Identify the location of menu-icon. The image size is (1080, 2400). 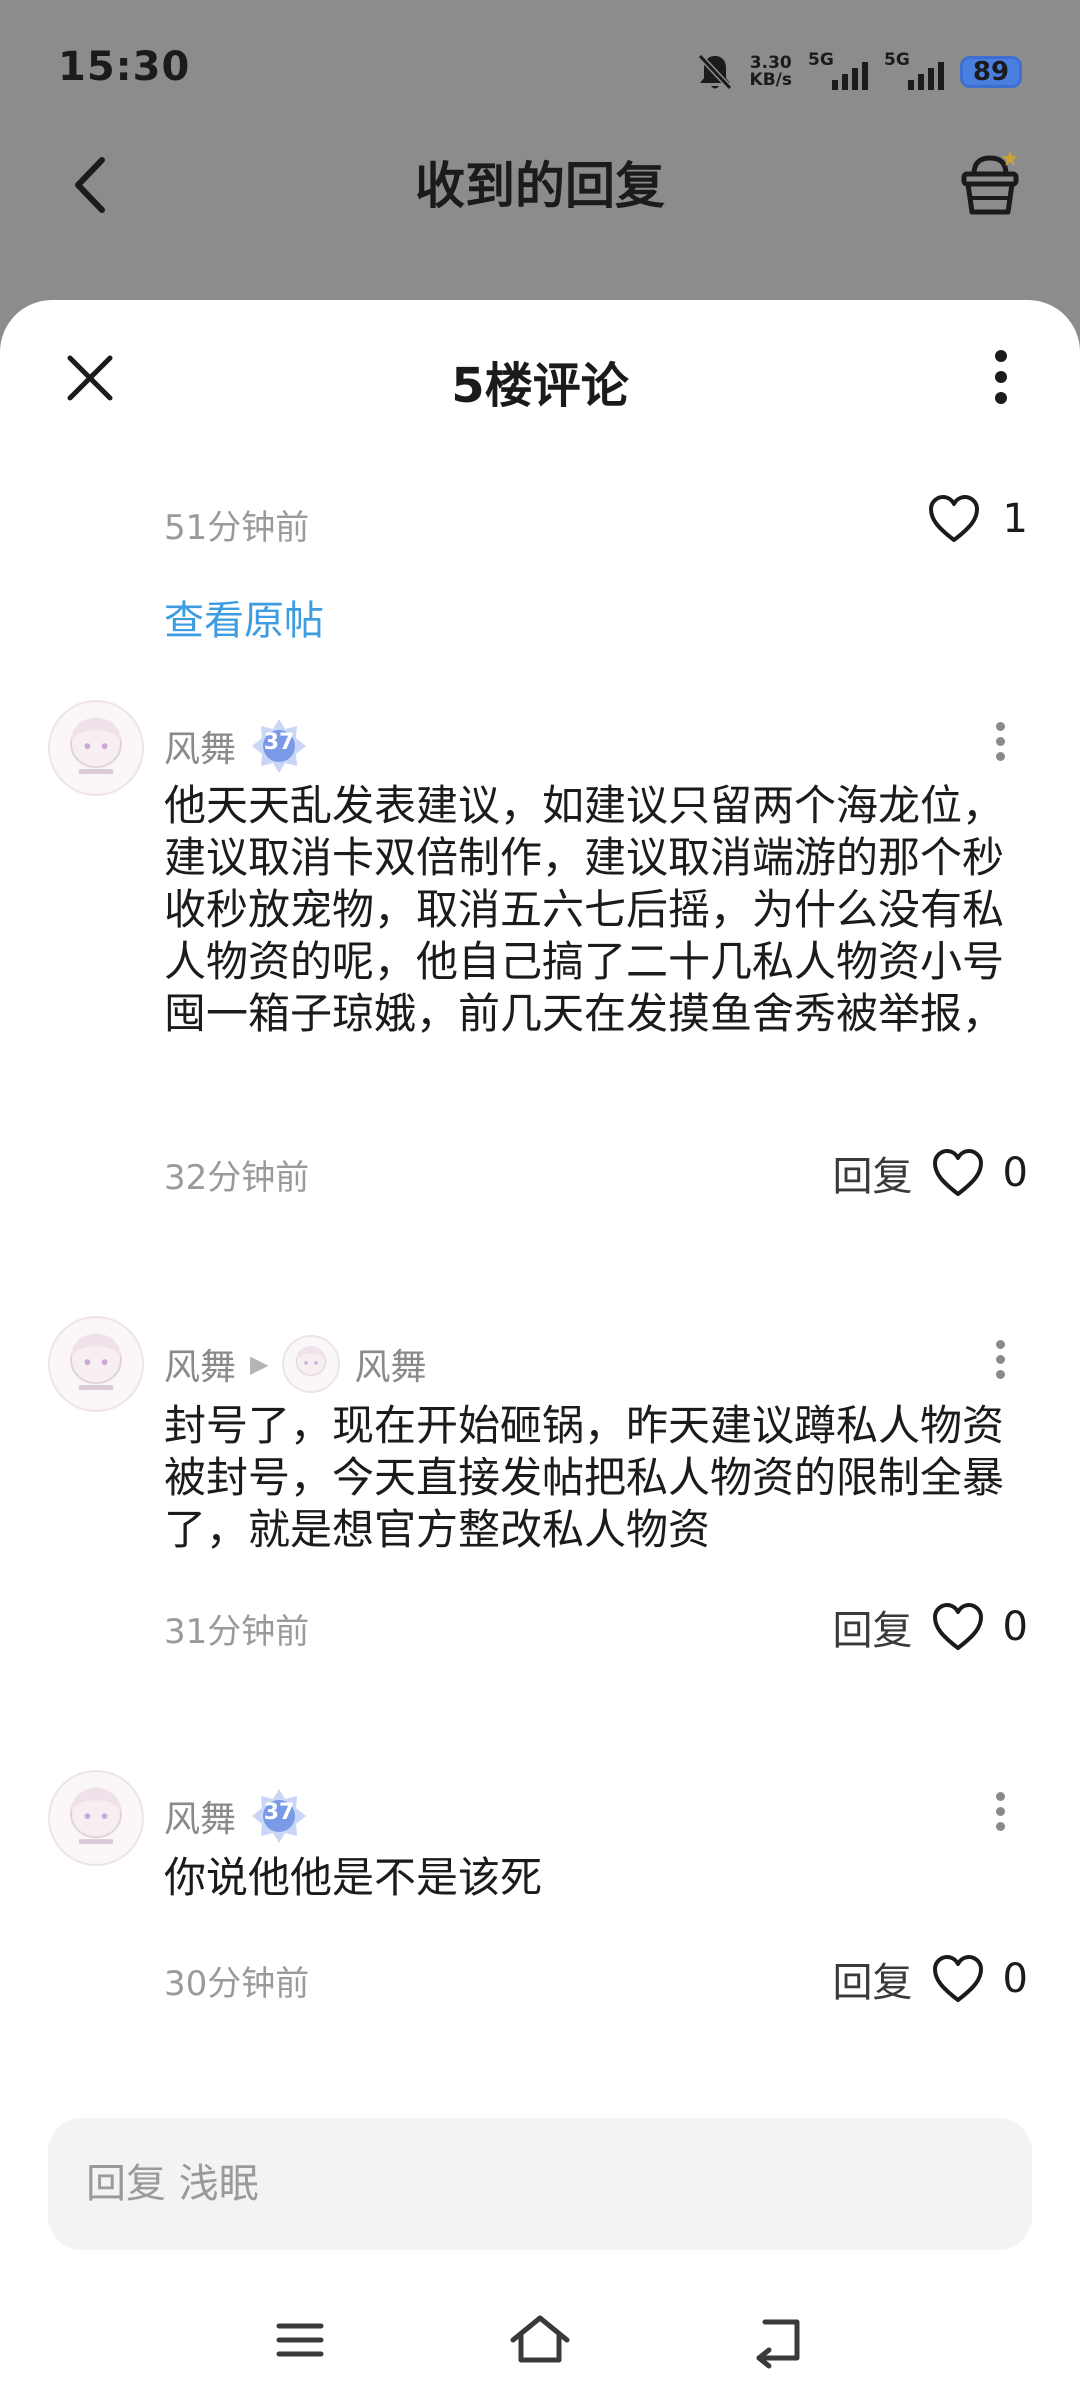
(300, 2340).